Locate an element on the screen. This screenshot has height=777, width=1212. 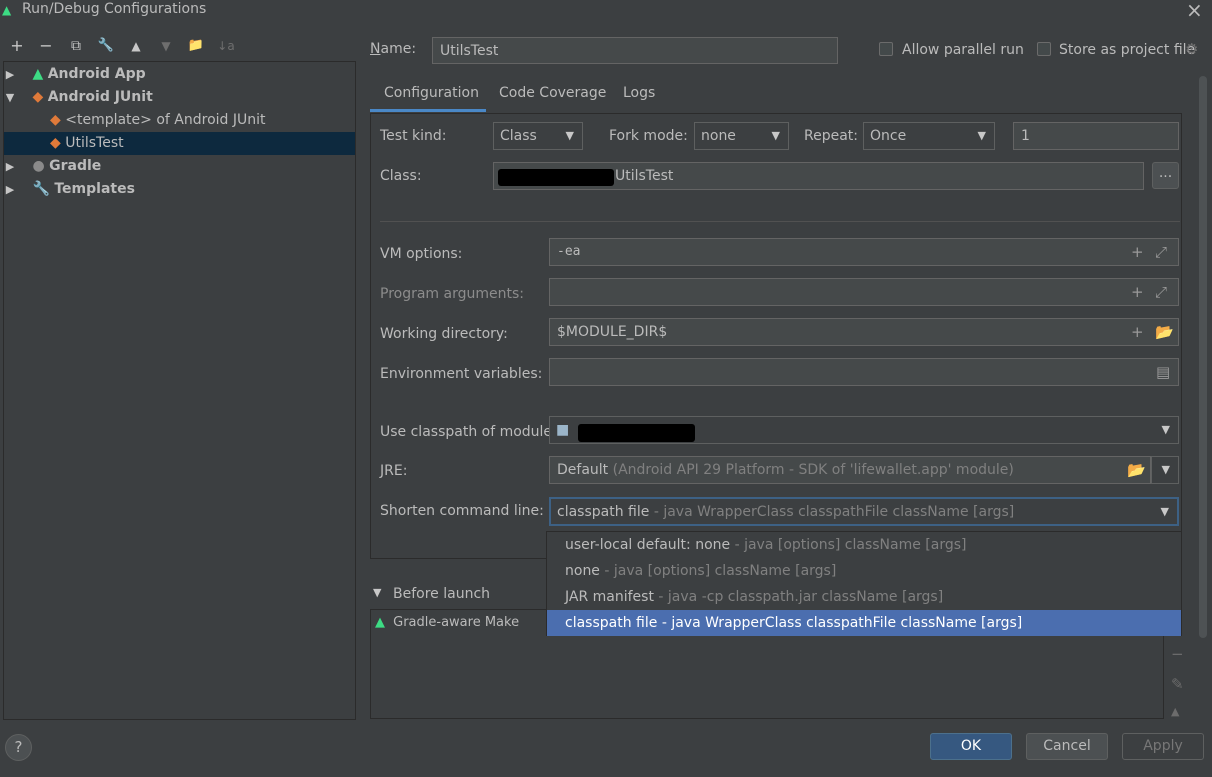
before-launch-label: Before launch is located at coordinates (442, 594).